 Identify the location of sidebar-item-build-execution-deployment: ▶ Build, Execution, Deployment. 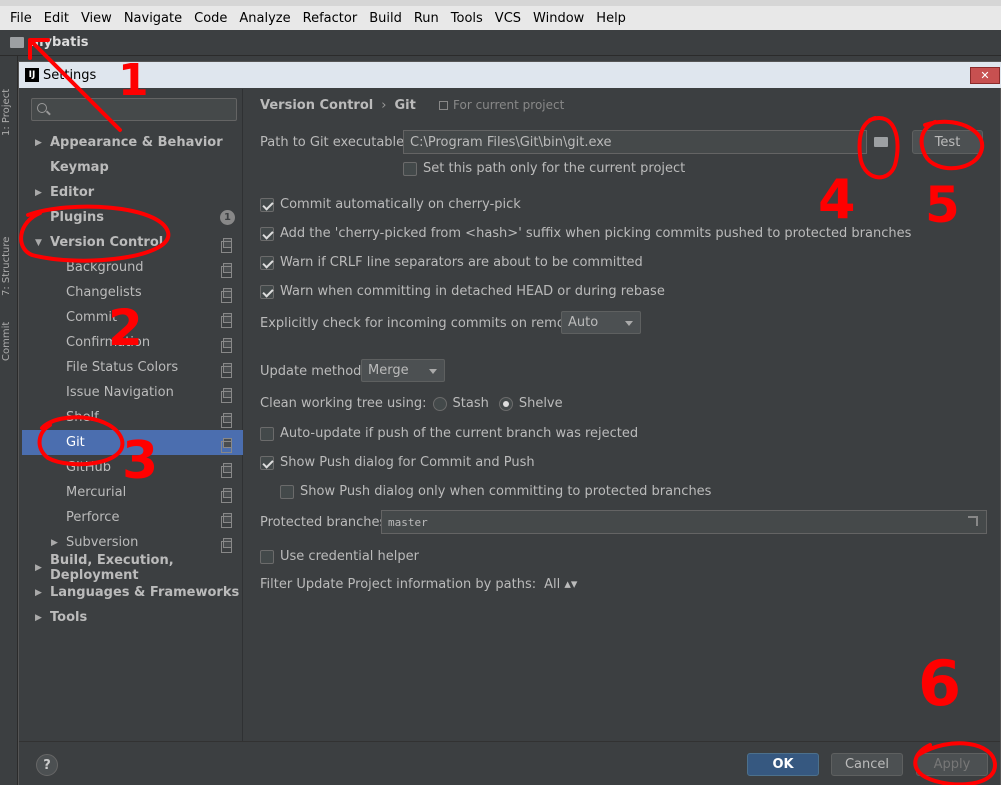
(132, 568).